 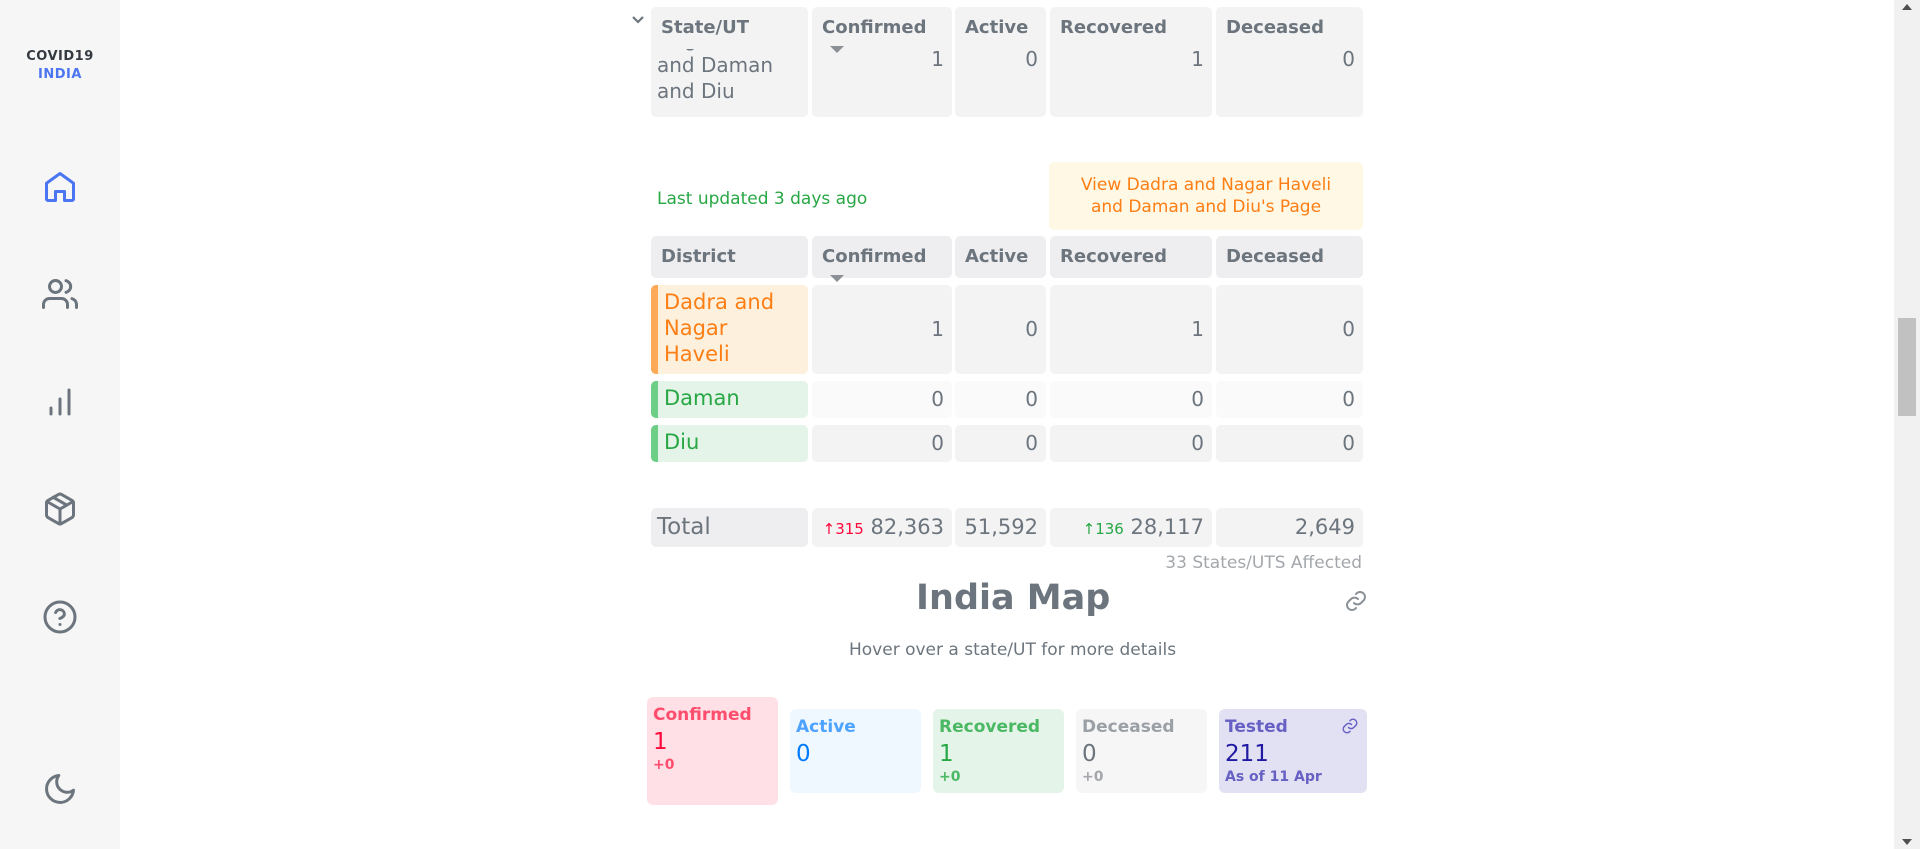 I want to click on stat-confirmed-delta: +0, so click(x=664, y=765).